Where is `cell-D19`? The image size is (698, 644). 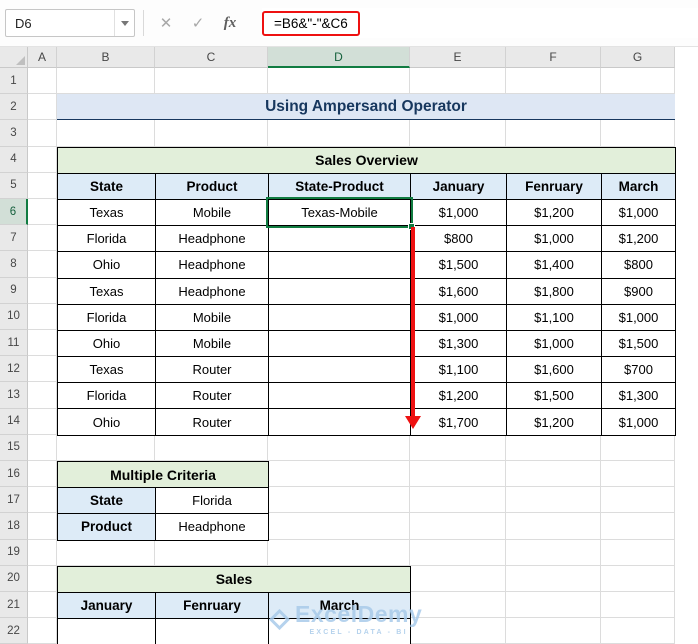
cell-D19 is located at coordinates (339, 552).